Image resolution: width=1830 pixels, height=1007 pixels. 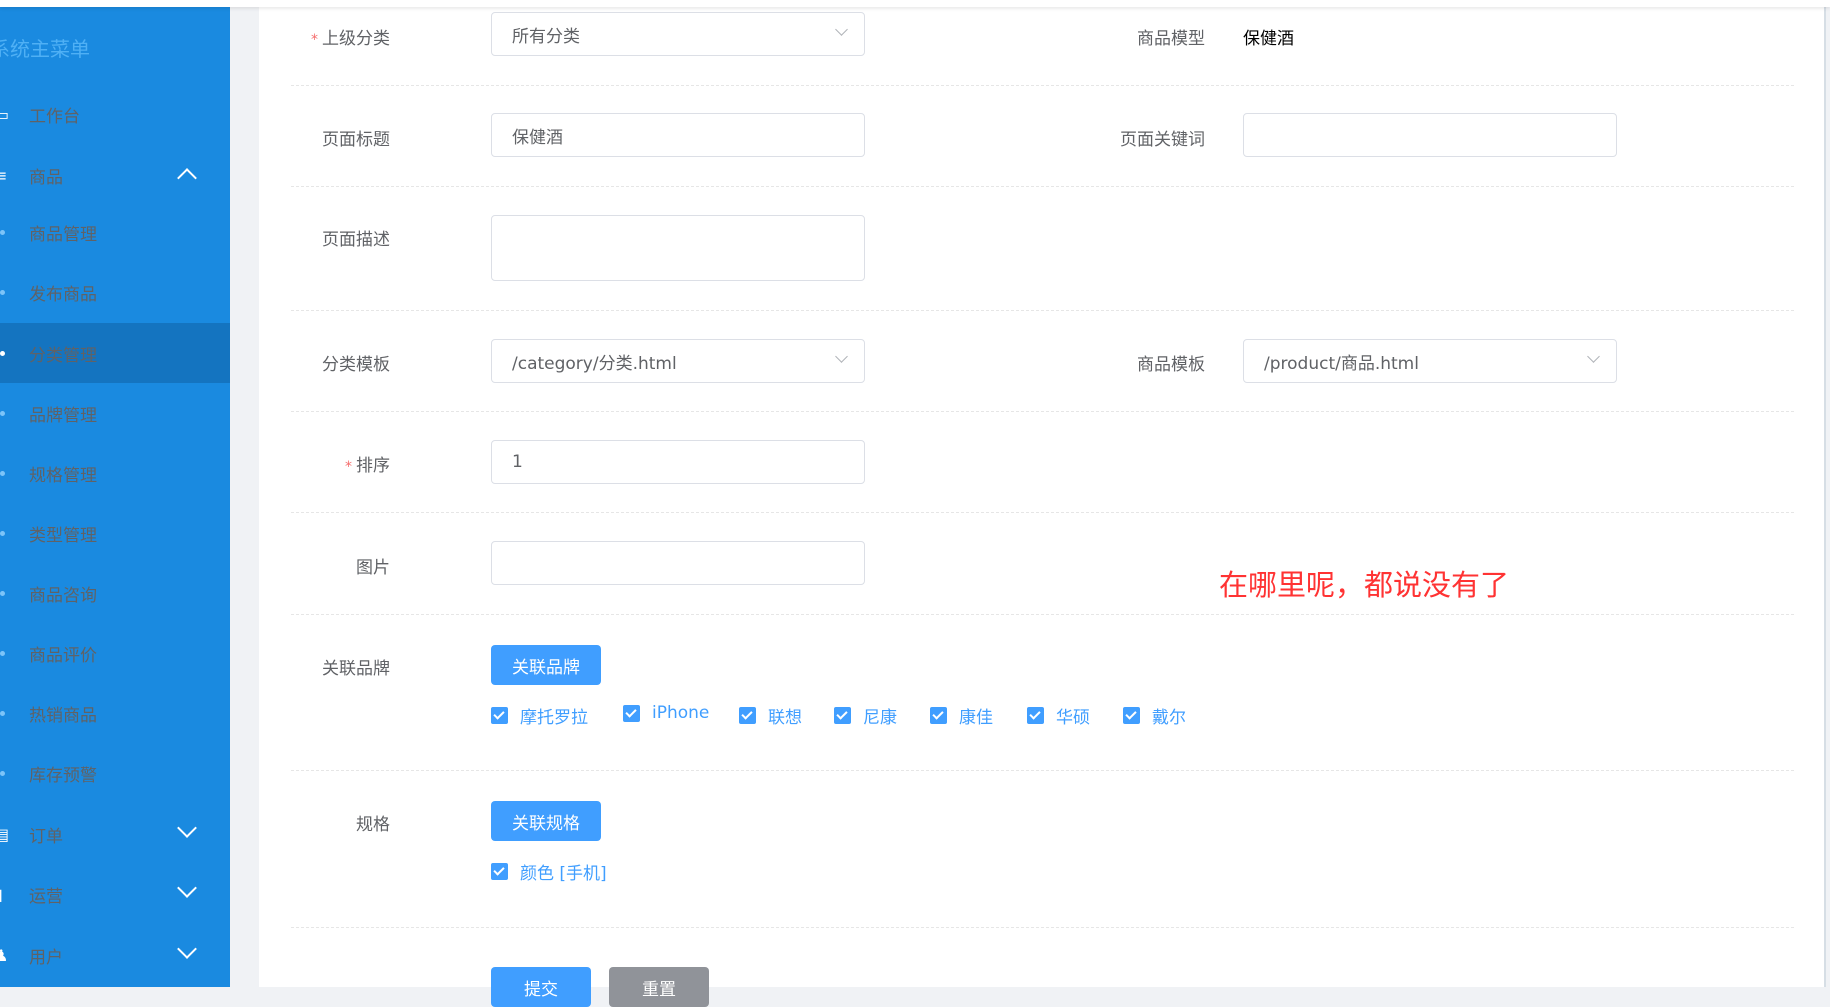 I want to click on dashboard-icon: ▭, so click(x=5, y=114).